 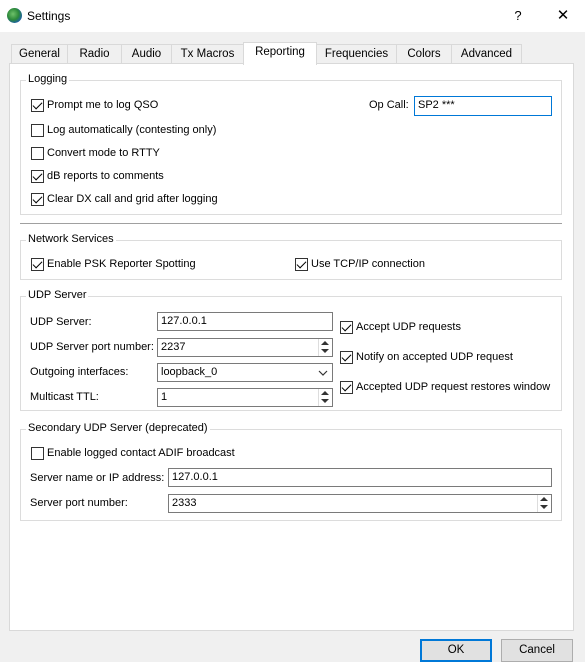 I want to click on multicast-ttl-spin-arrows, so click(x=325, y=397).